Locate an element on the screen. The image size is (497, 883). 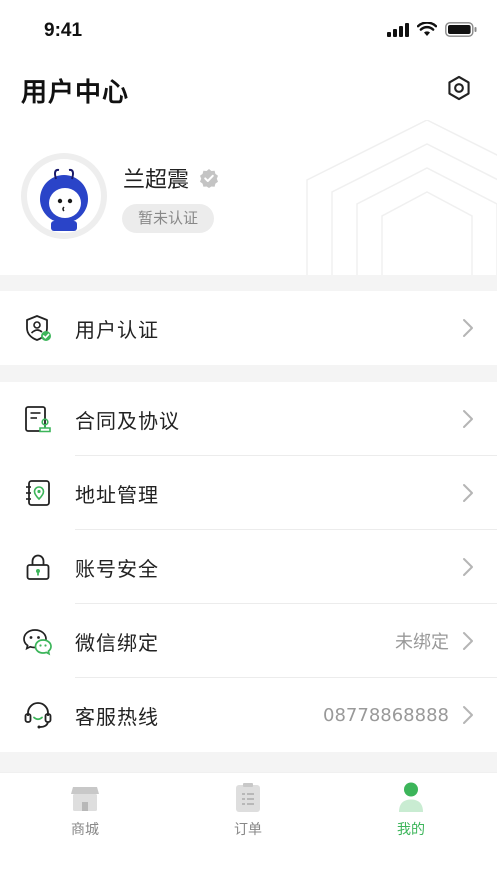
tab-label: 我的 is located at coordinates (411, 830).